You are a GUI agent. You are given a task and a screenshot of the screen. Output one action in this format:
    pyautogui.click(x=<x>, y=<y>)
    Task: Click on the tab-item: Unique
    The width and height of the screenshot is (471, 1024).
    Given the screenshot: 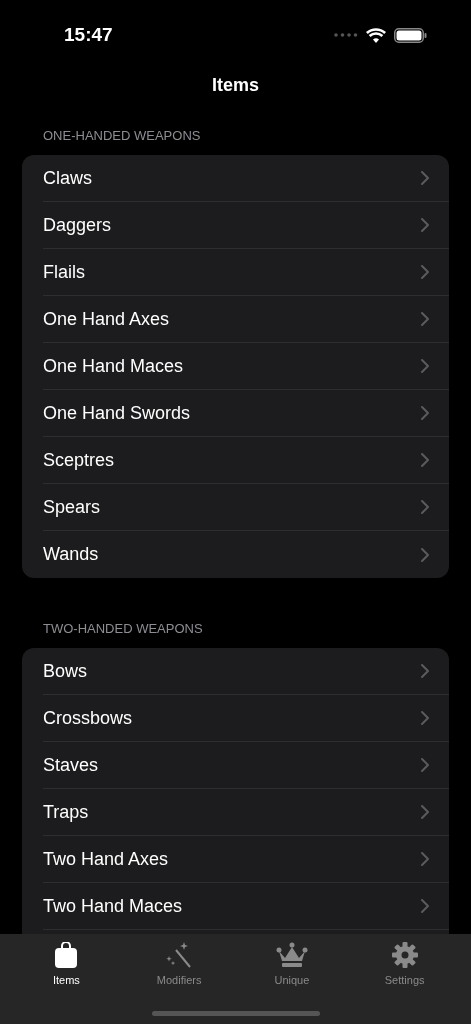 What is the action you would take?
    pyautogui.click(x=291, y=964)
    